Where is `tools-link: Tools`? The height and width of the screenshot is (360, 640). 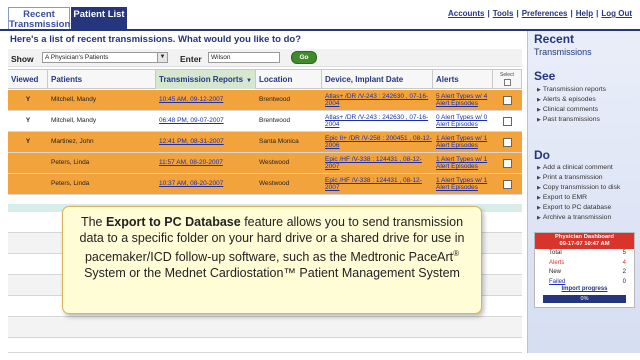
tools-link: Tools is located at coordinates (503, 13).